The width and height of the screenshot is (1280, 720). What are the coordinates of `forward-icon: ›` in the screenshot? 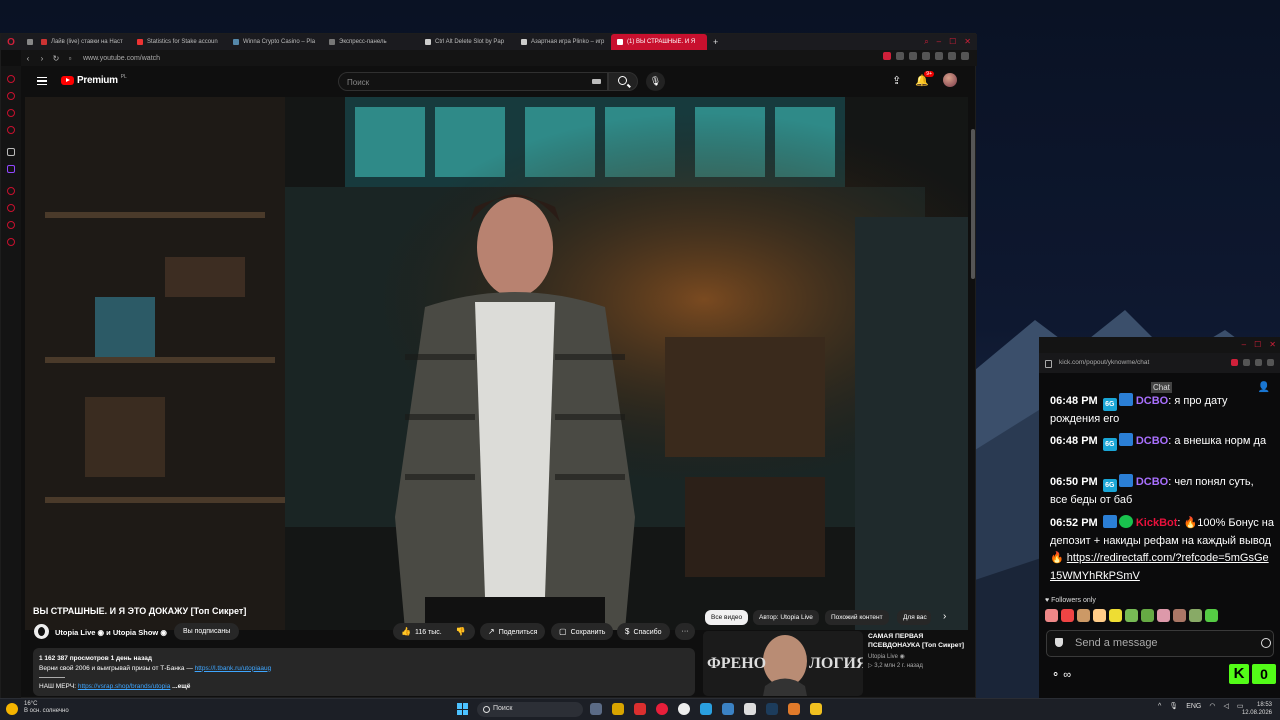 It's located at (42, 58).